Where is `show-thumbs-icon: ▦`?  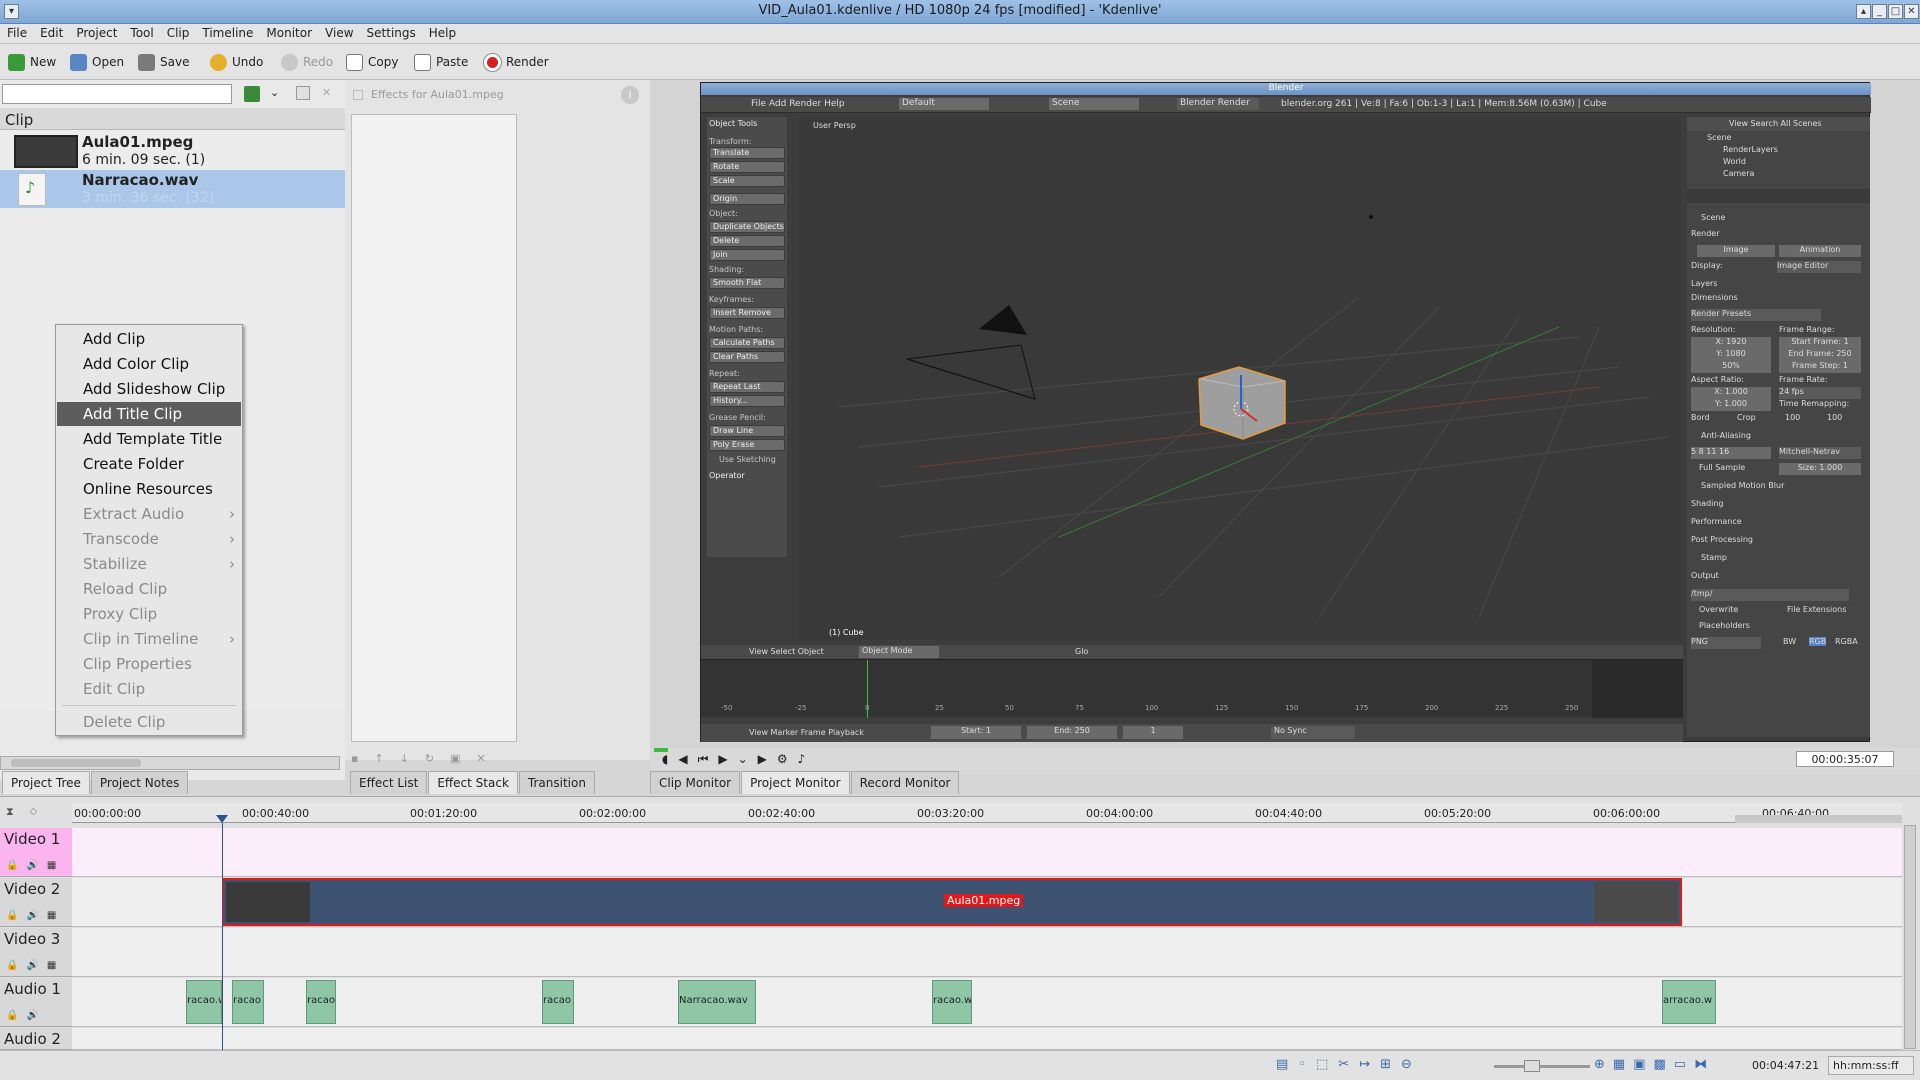
show-thumbs-icon: ▦ is located at coordinates (1623, 1064).